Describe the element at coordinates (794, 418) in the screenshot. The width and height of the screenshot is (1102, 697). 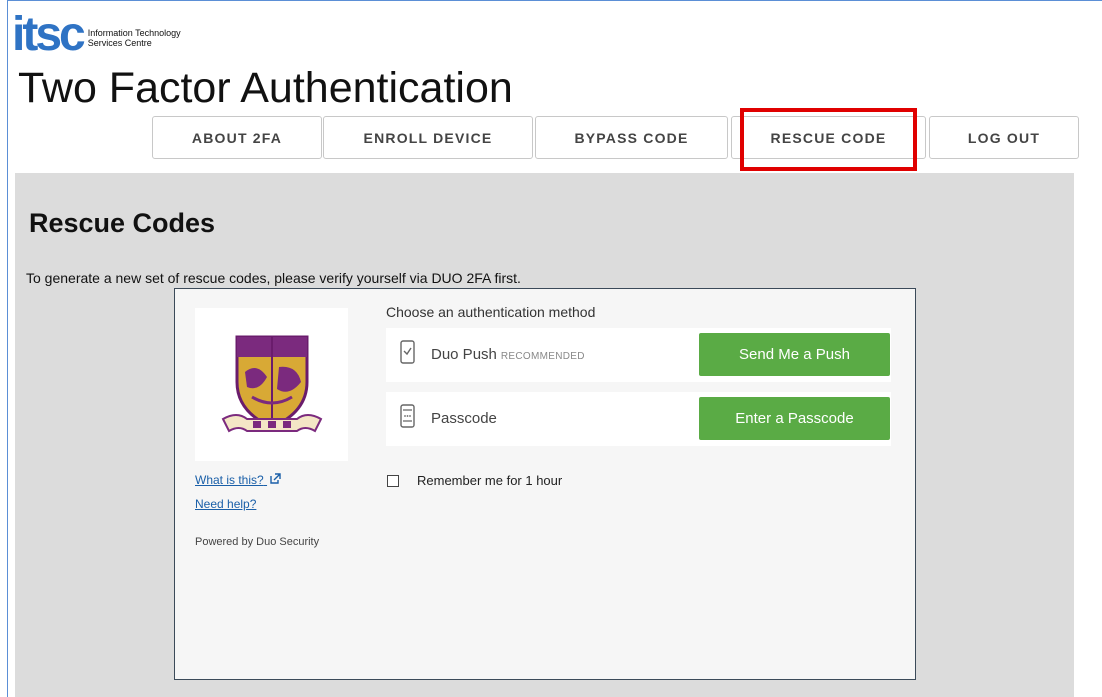
I see `enter-passcode-button: Enter a Passcode` at that location.